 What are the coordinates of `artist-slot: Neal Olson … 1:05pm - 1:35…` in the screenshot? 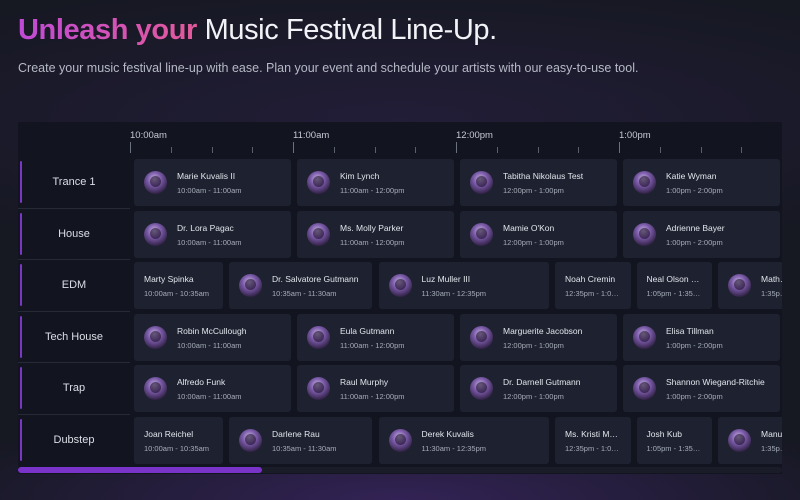 It's located at (674, 285).